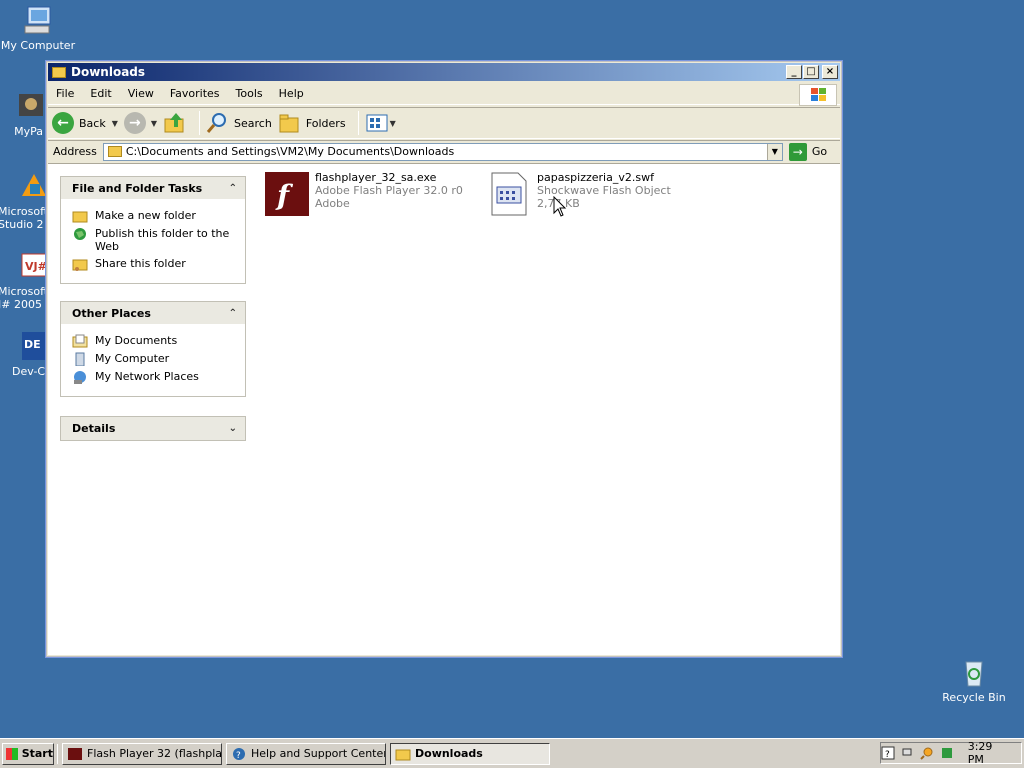  What do you see at coordinates (332, 203) in the screenshot?
I see `file-company: Adobe` at bounding box center [332, 203].